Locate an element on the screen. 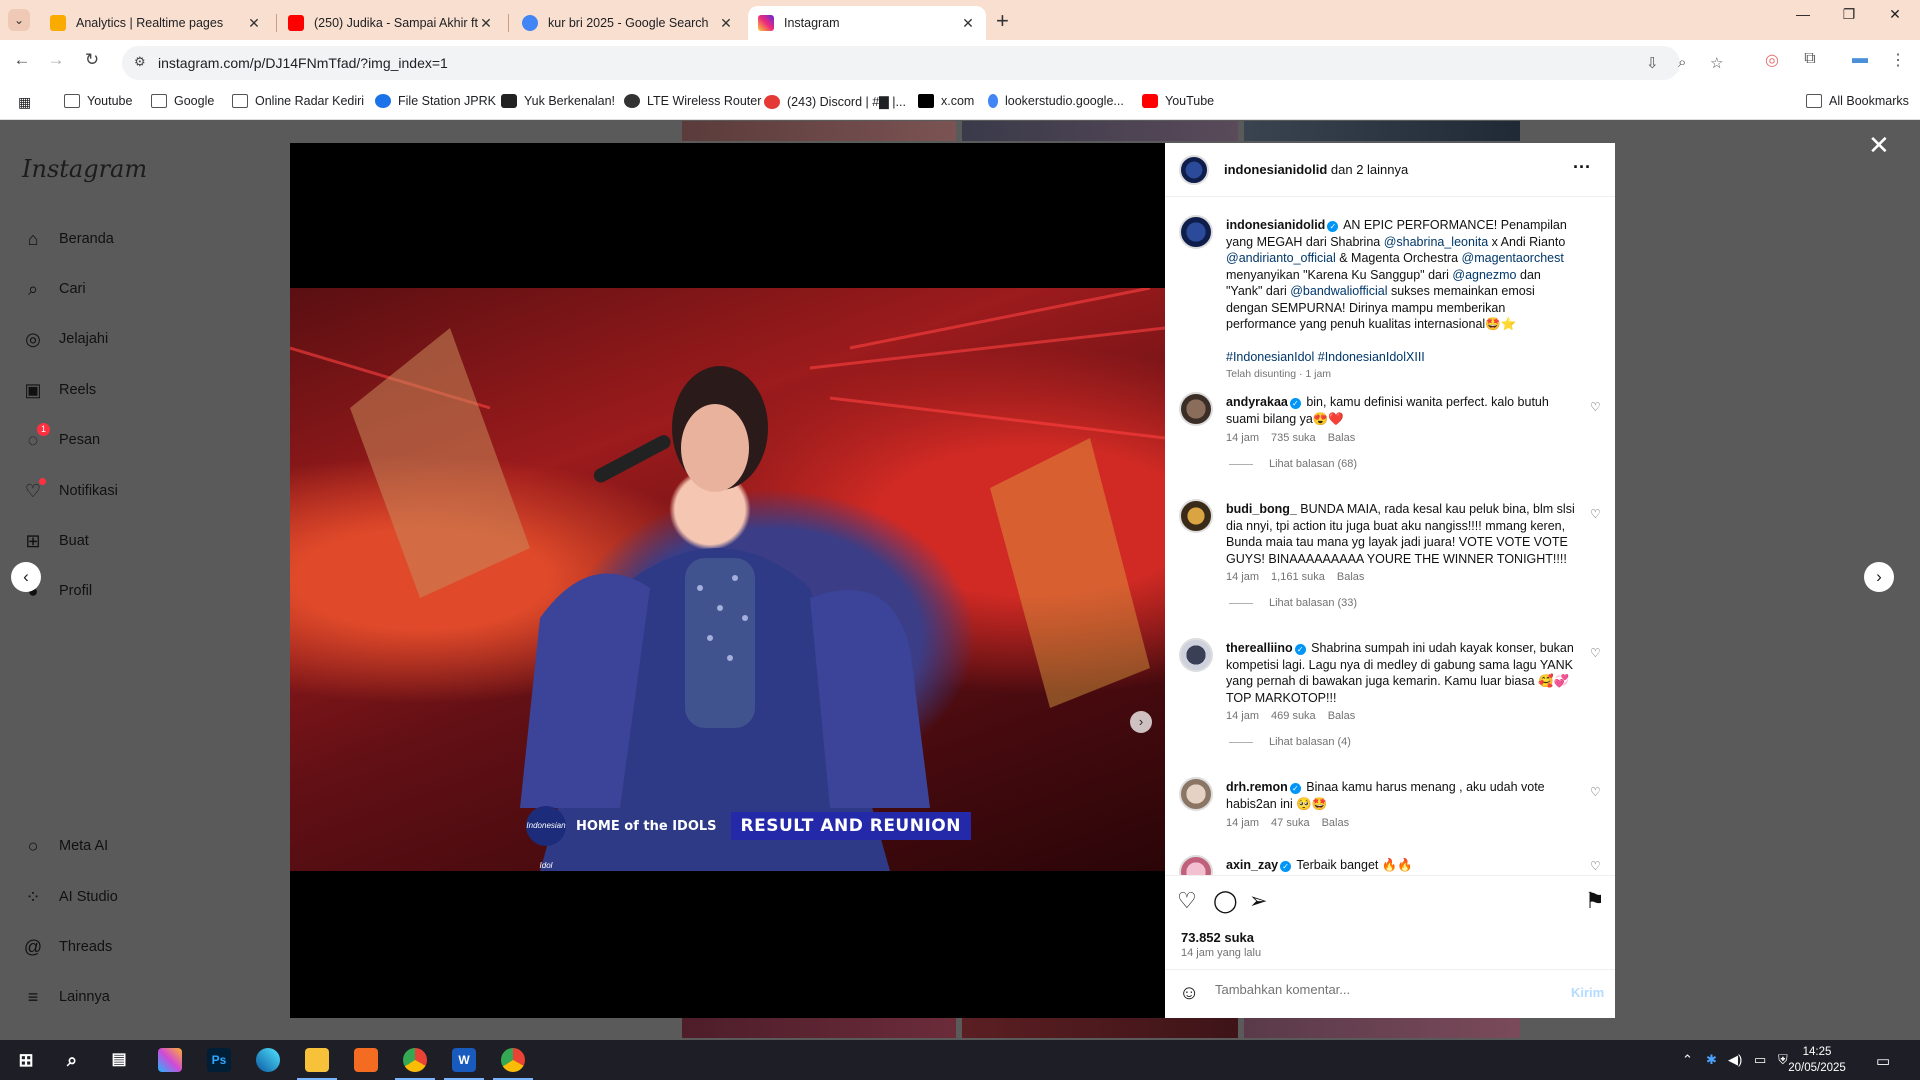  view-replies-button: Lihat balasan (33) is located at coordinates (1293, 603).